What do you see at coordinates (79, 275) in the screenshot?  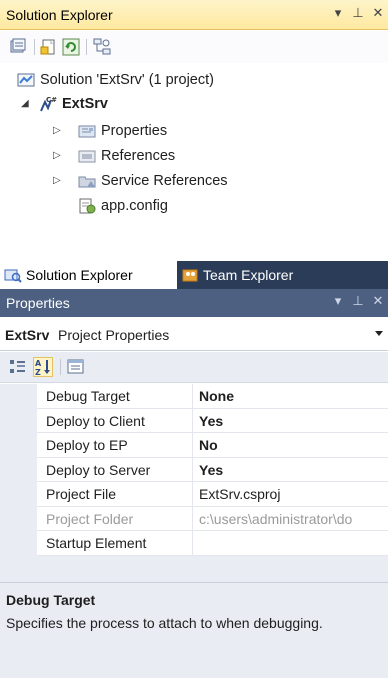 I see `tab-solution-explorer-label: Solution Explorer` at bounding box center [79, 275].